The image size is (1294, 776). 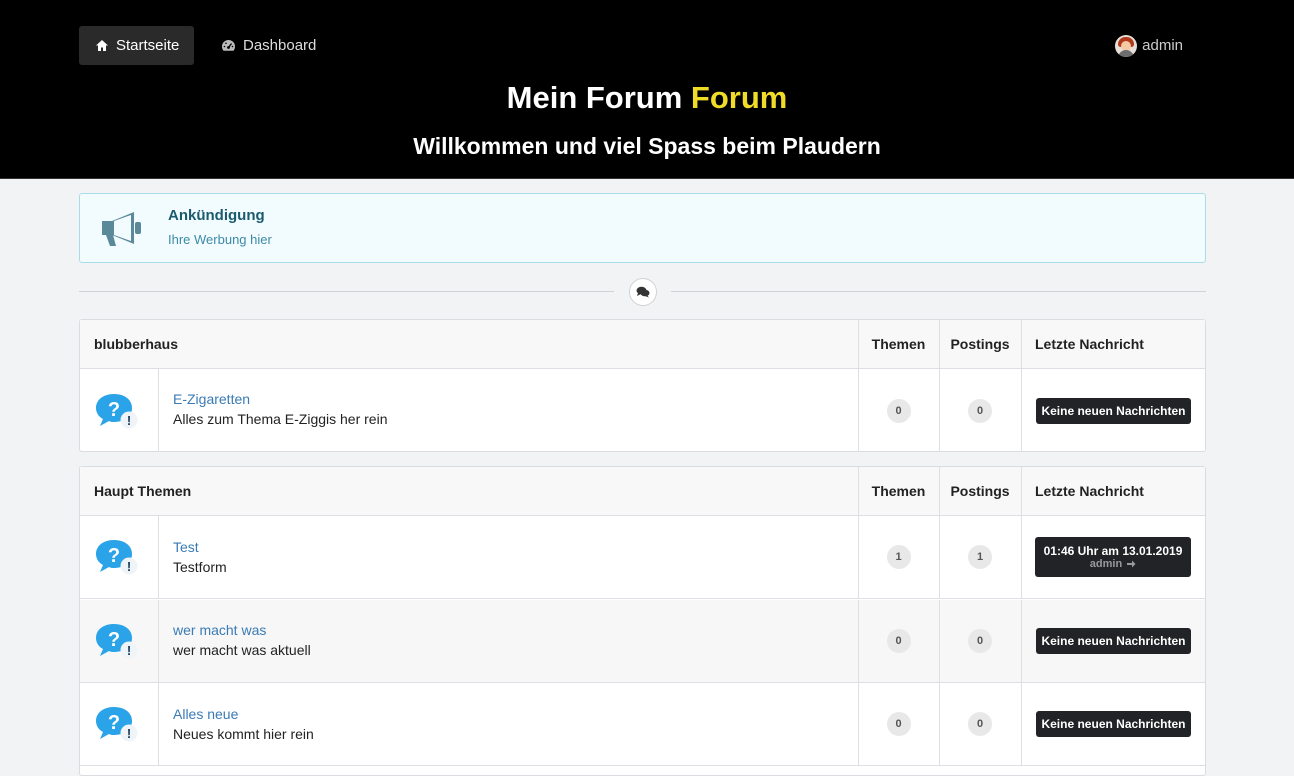 I want to click on site-title: Mein Forum Forum, so click(x=647, y=98).